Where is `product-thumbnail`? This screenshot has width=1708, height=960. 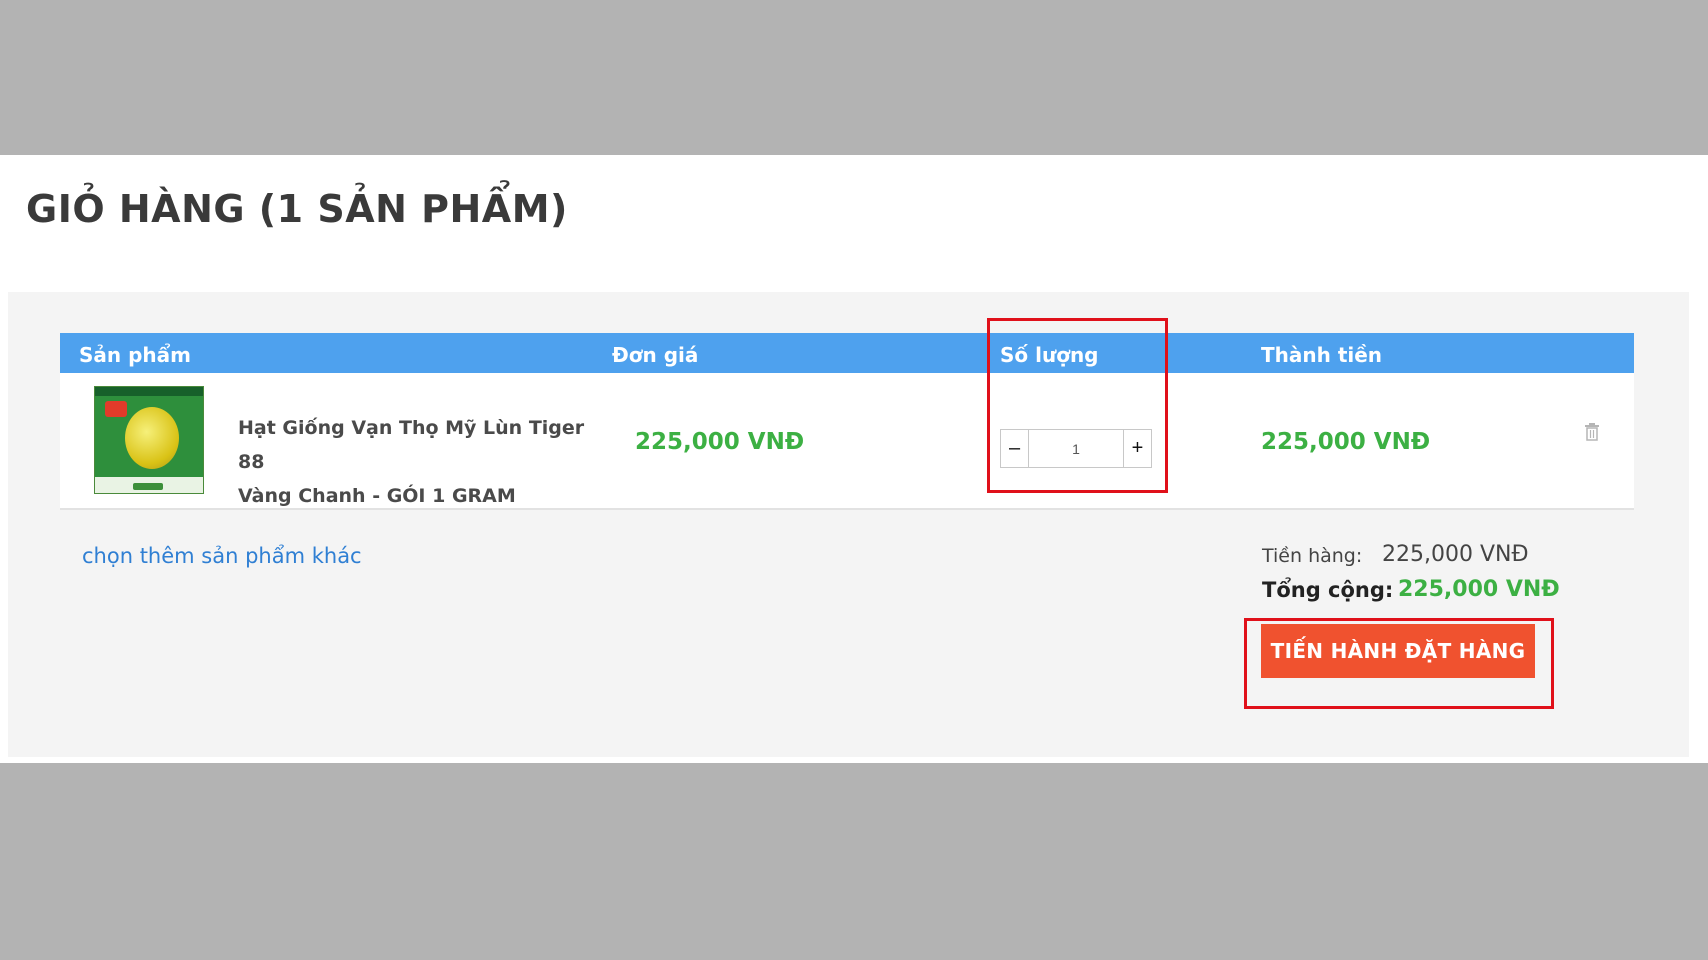 product-thumbnail is located at coordinates (149, 440).